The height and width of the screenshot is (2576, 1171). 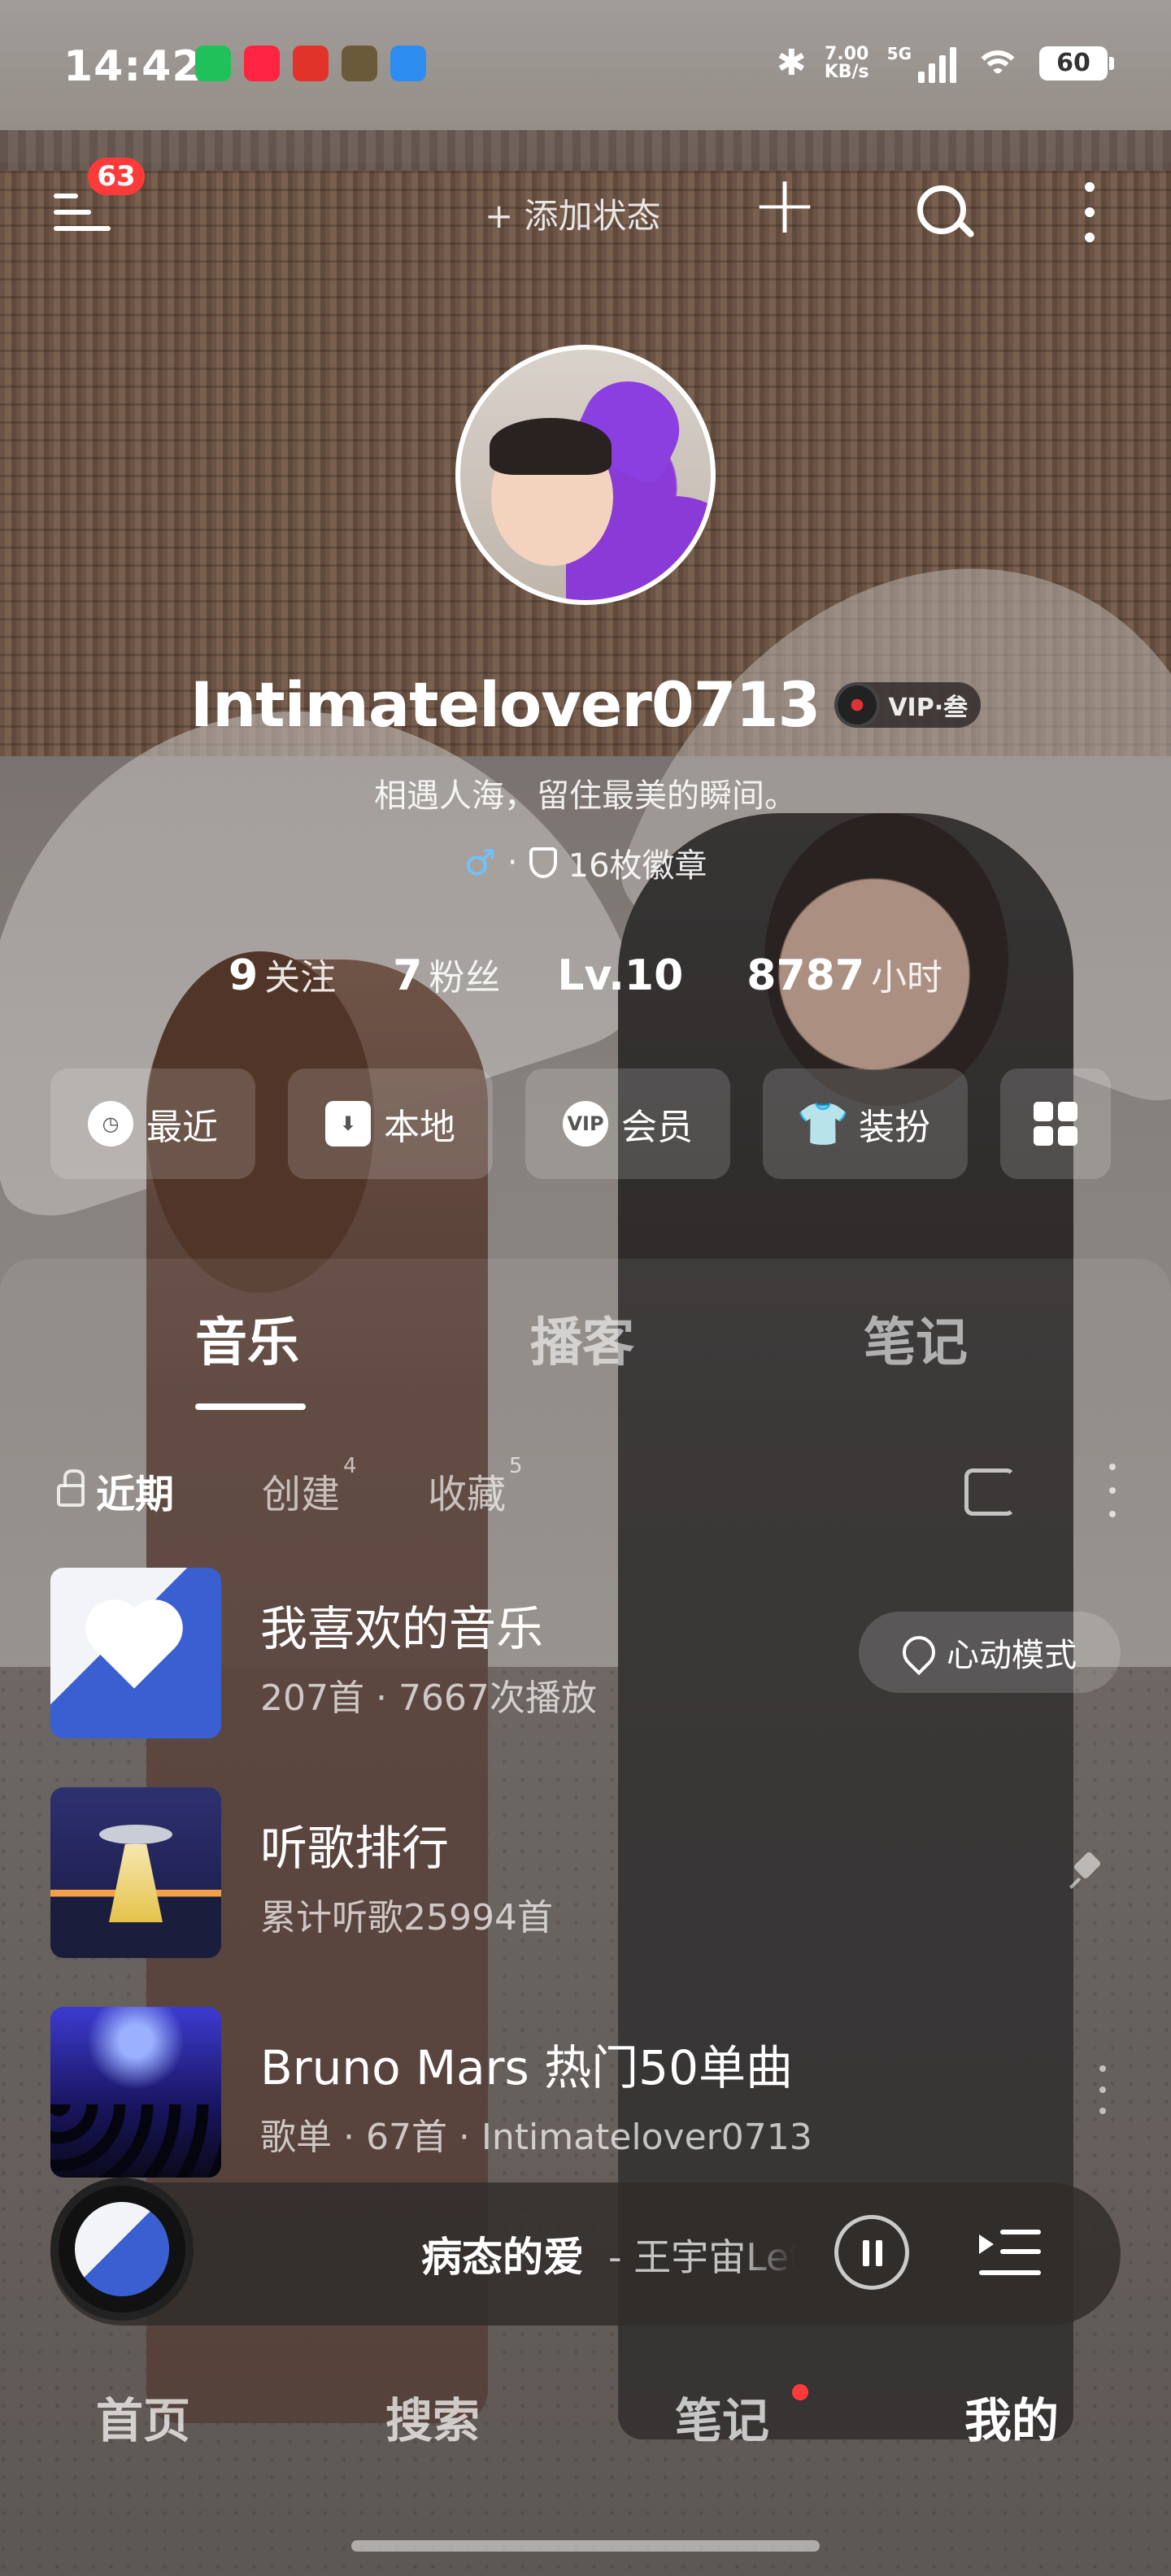 I want to click on playlist-subtitle: 累计听歌25994首, so click(x=407, y=1918).